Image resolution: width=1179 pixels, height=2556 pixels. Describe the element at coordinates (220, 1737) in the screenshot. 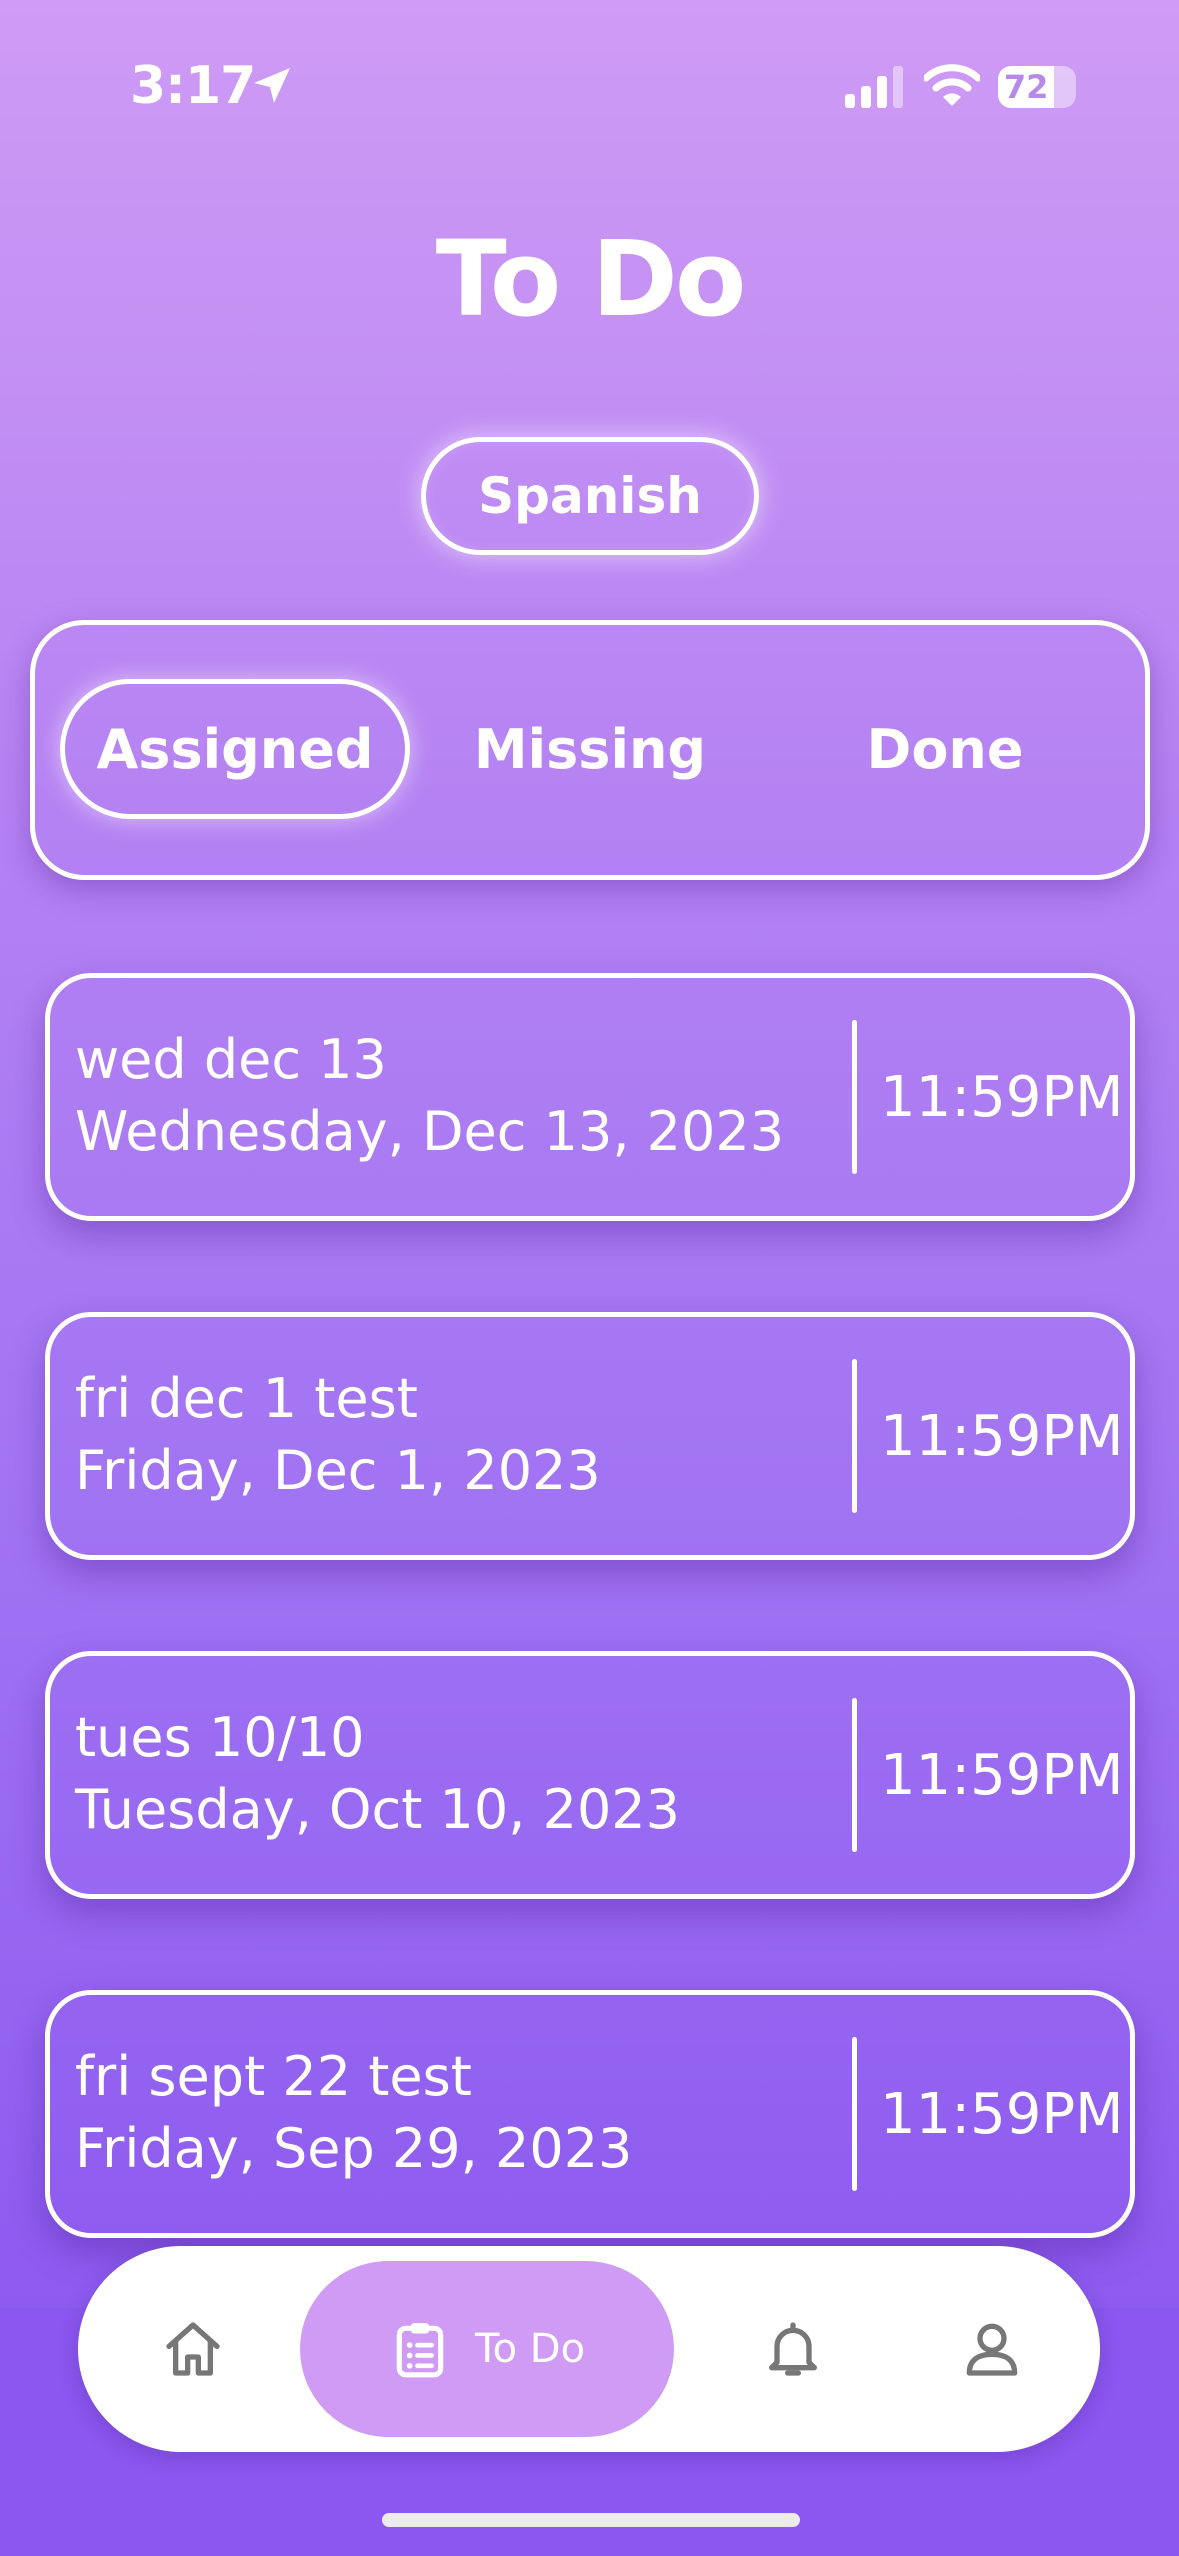

I see `assignment-name: tues 10/10` at that location.